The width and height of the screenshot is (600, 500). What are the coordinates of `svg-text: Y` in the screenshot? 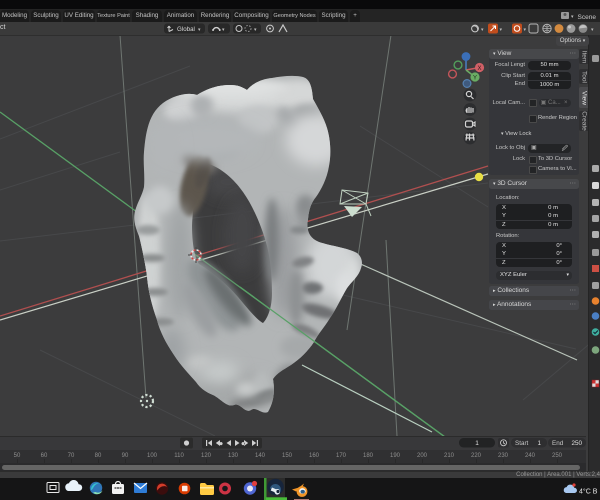 It's located at (475, 78).